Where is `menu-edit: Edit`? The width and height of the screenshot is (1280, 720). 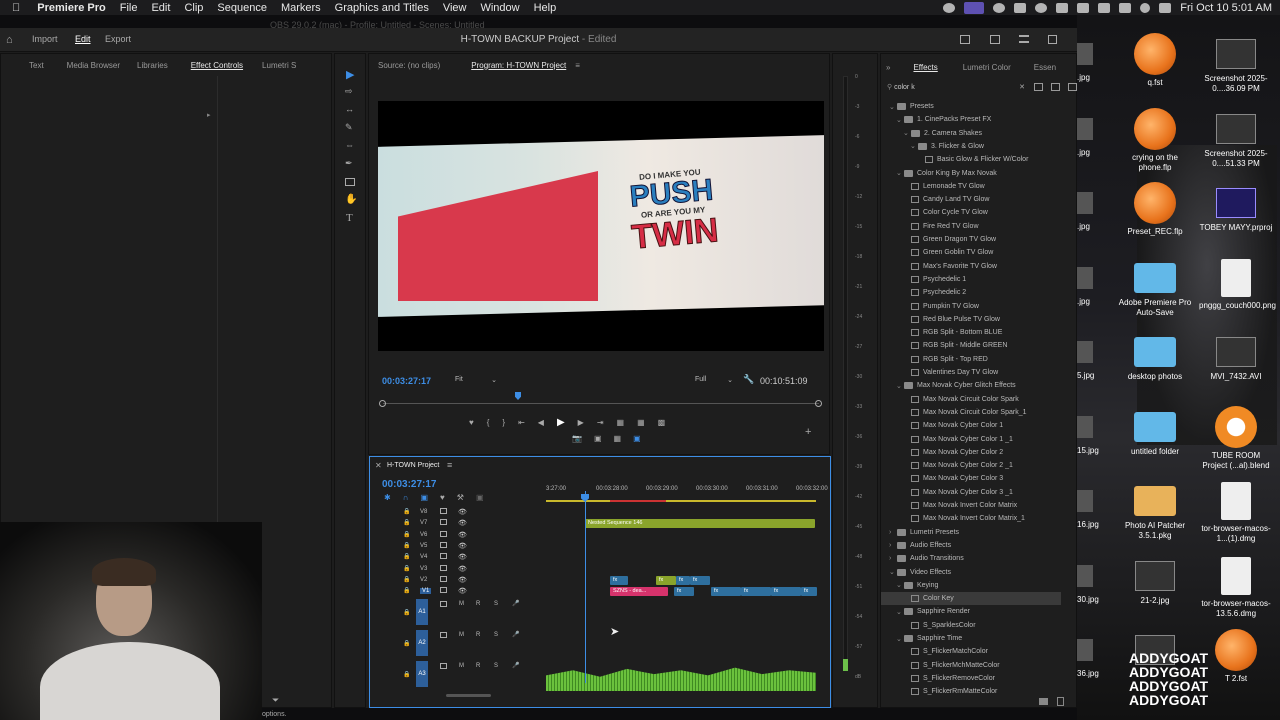 menu-edit: Edit is located at coordinates (160, 8).